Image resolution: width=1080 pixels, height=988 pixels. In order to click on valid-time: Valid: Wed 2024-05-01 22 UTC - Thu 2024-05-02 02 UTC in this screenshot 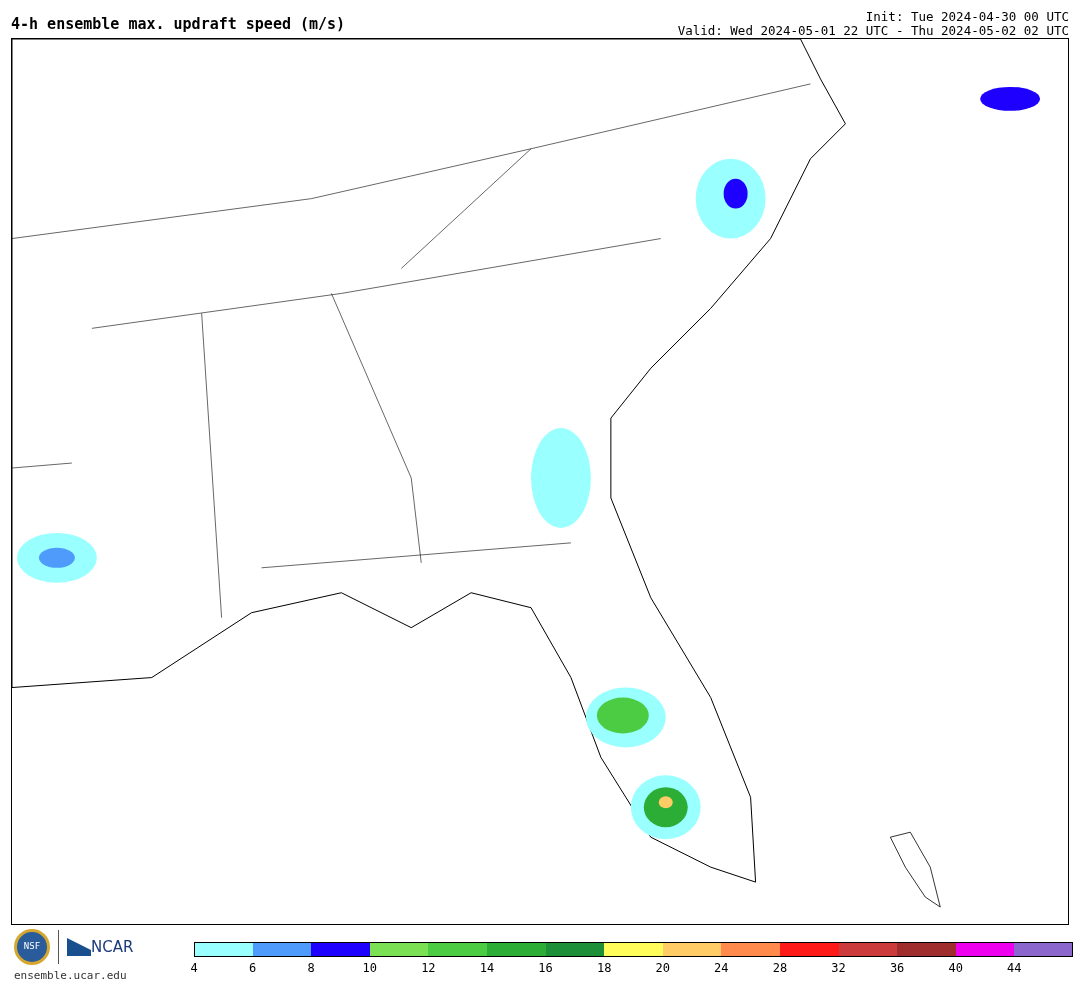, I will do `click(873, 31)`.